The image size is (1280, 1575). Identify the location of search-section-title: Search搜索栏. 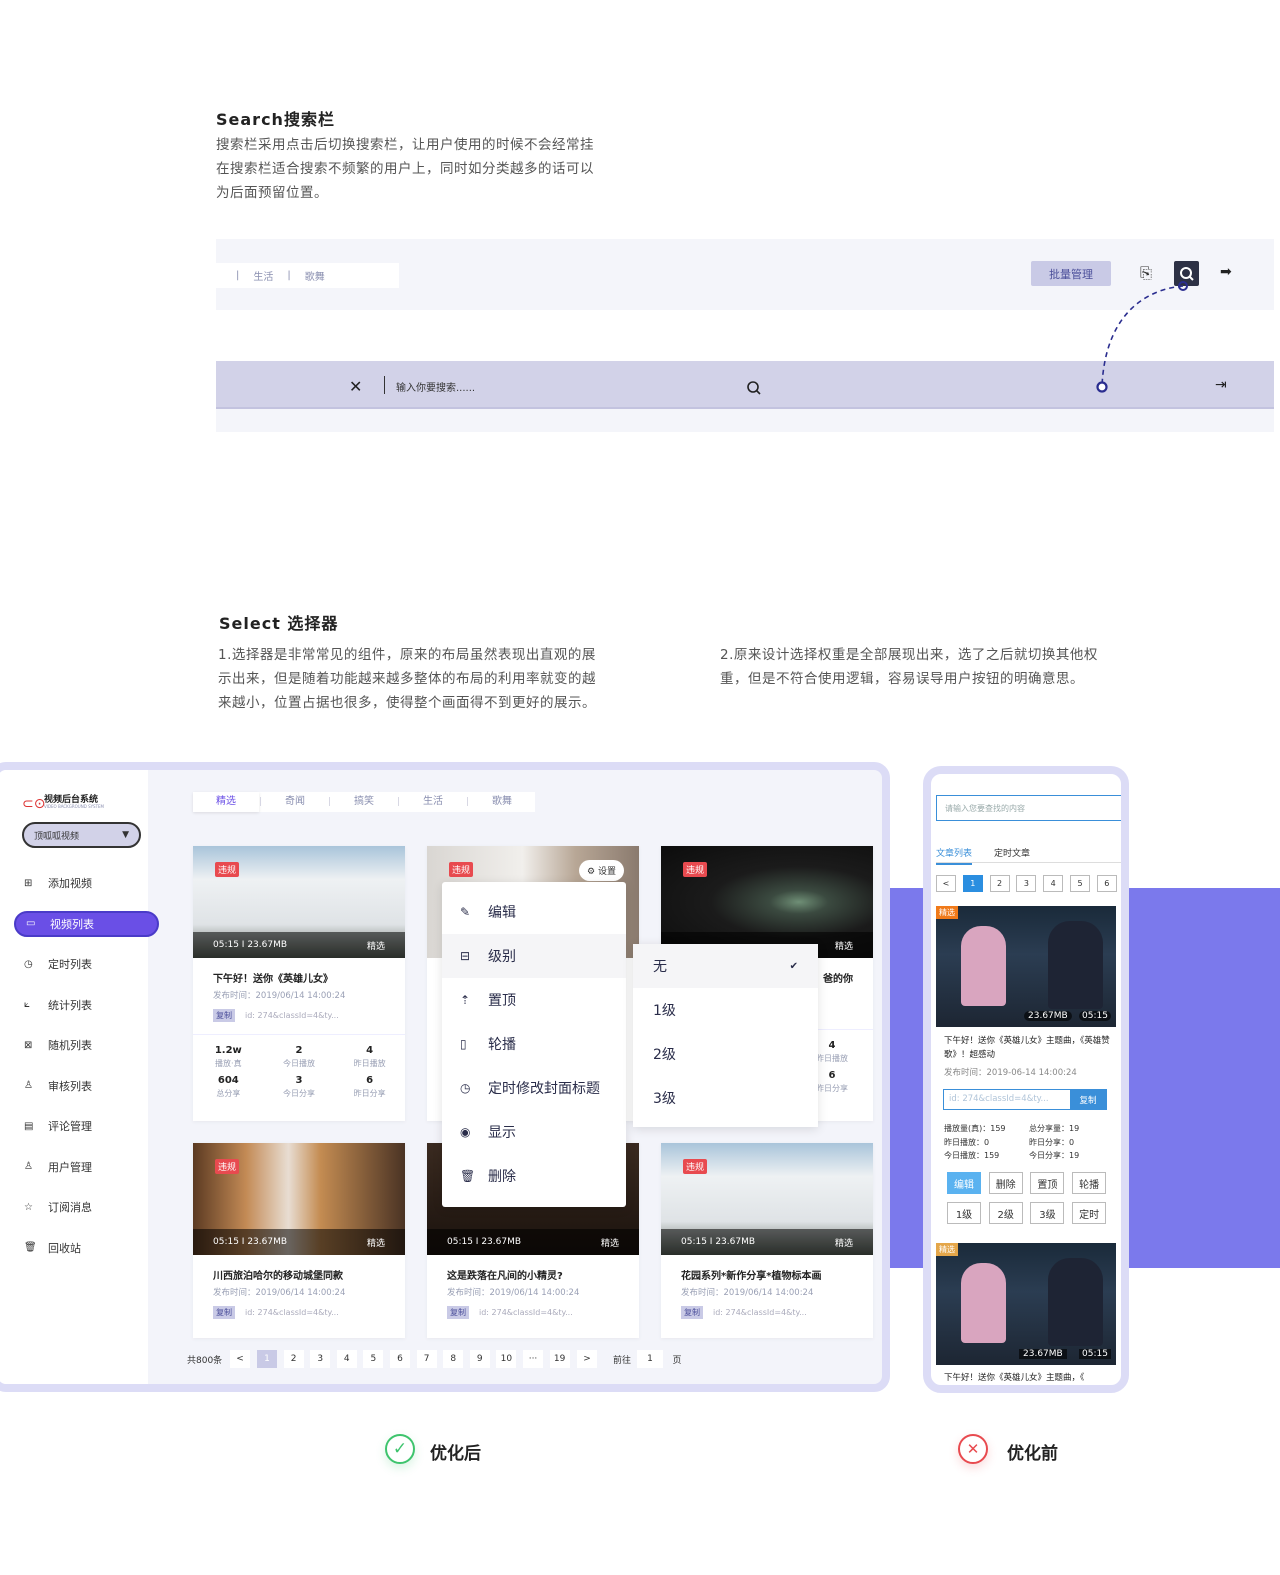
(275, 119).